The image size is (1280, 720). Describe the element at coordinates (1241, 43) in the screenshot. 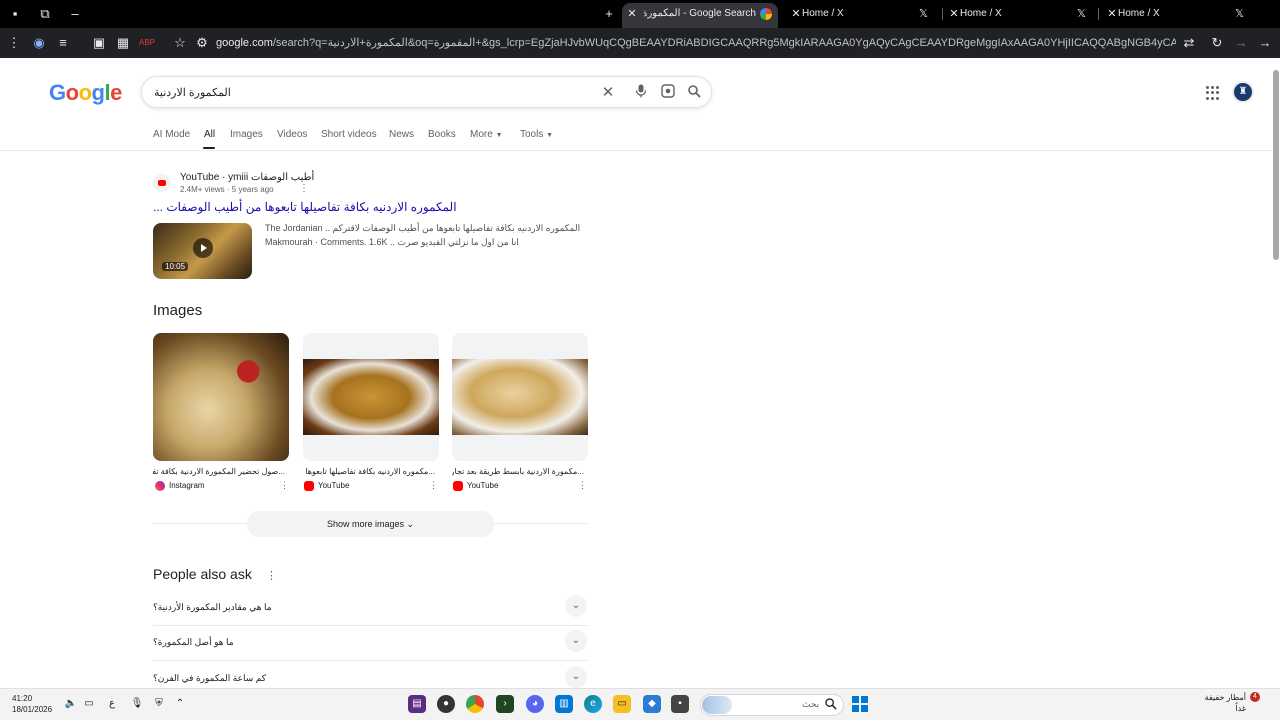

I see `forward-icon: →` at that location.